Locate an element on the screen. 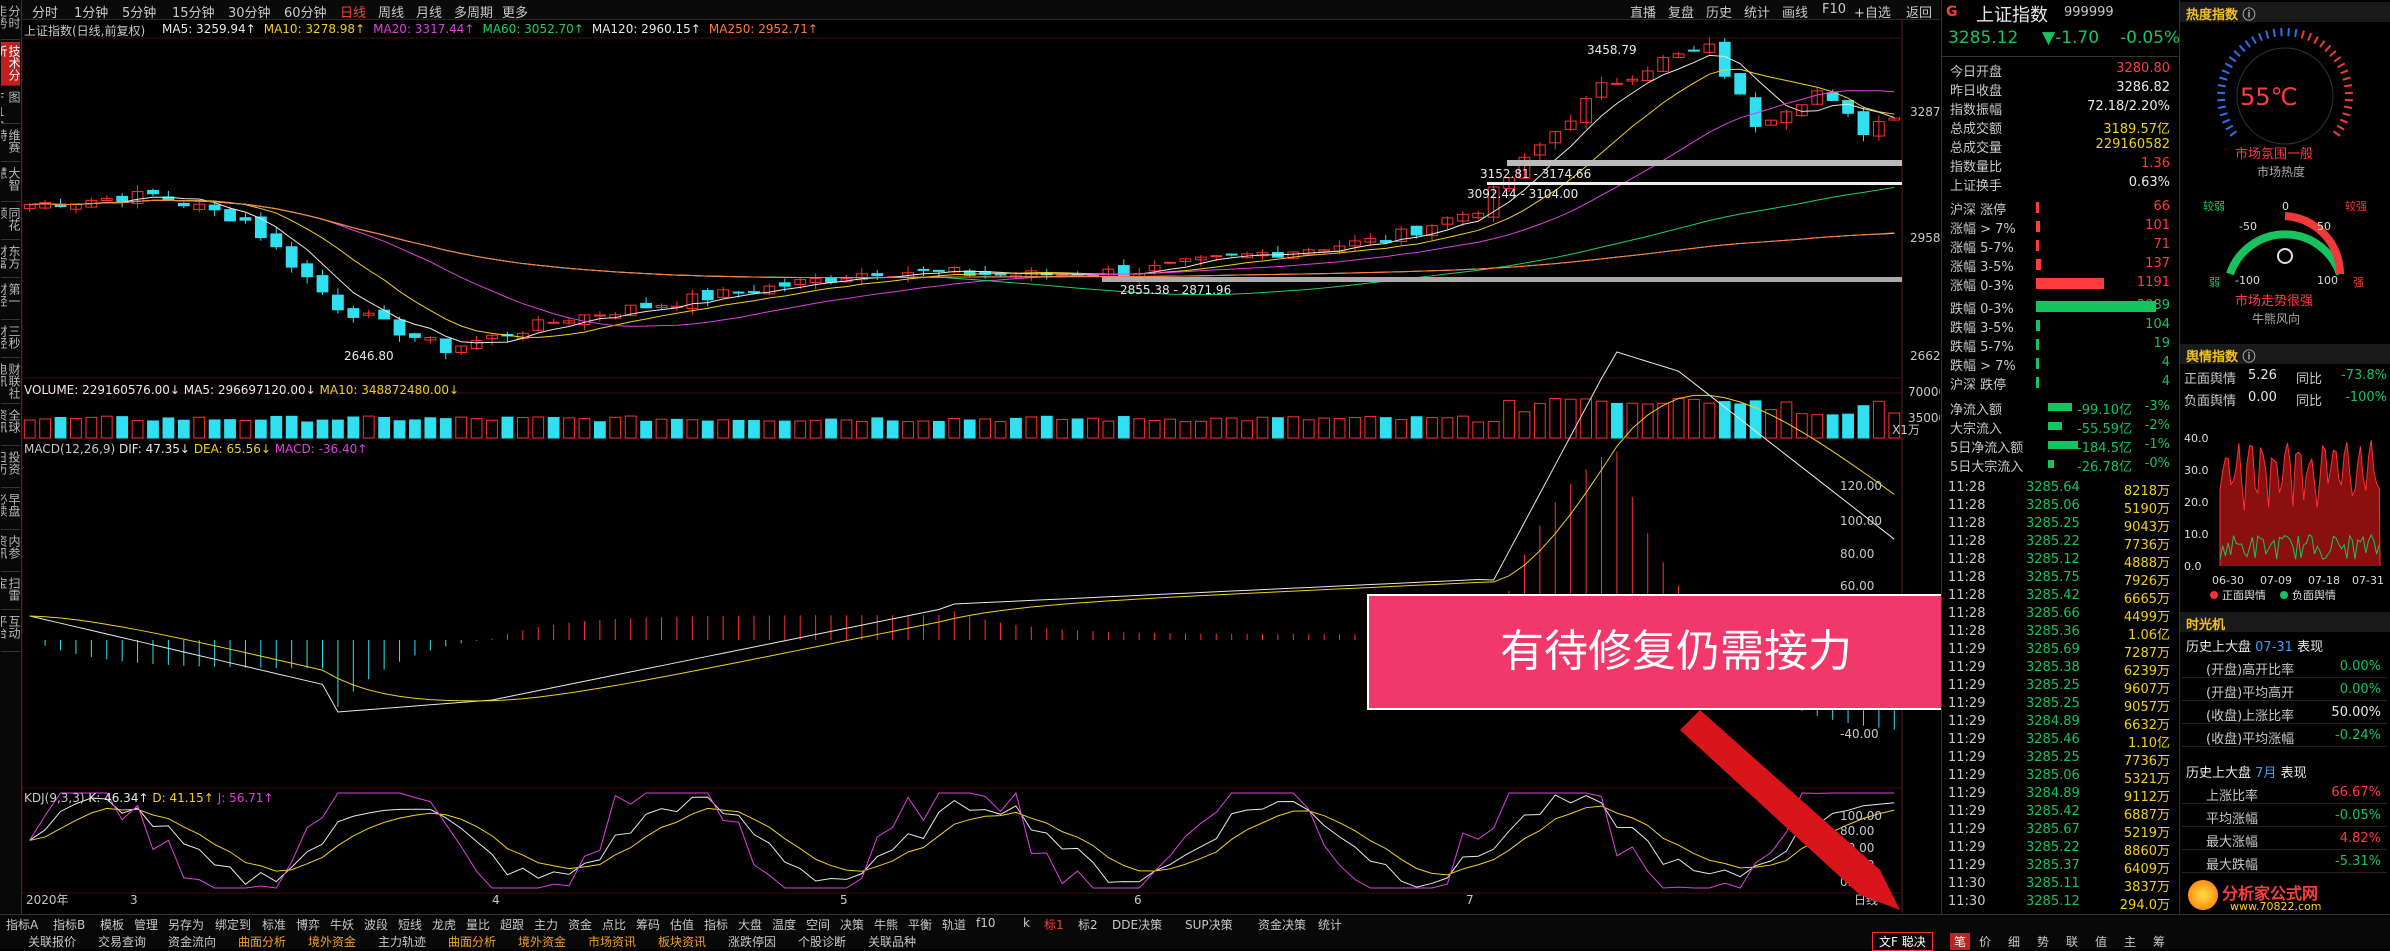  indicator-tab: 估值 is located at coordinates (682, 924).